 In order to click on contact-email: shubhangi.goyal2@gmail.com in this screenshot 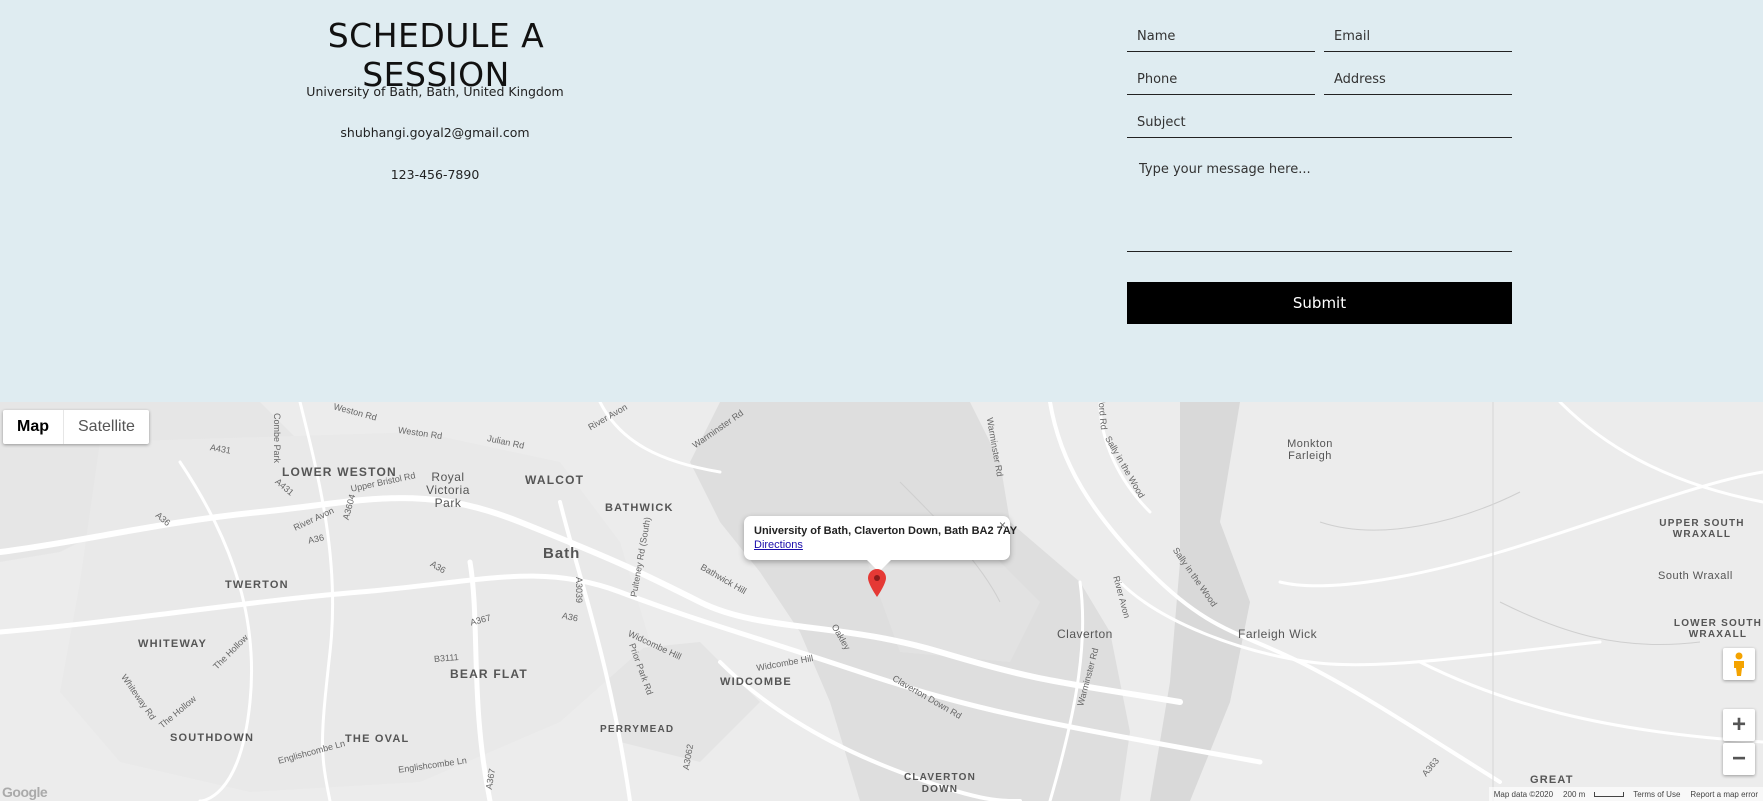, I will do `click(435, 132)`.